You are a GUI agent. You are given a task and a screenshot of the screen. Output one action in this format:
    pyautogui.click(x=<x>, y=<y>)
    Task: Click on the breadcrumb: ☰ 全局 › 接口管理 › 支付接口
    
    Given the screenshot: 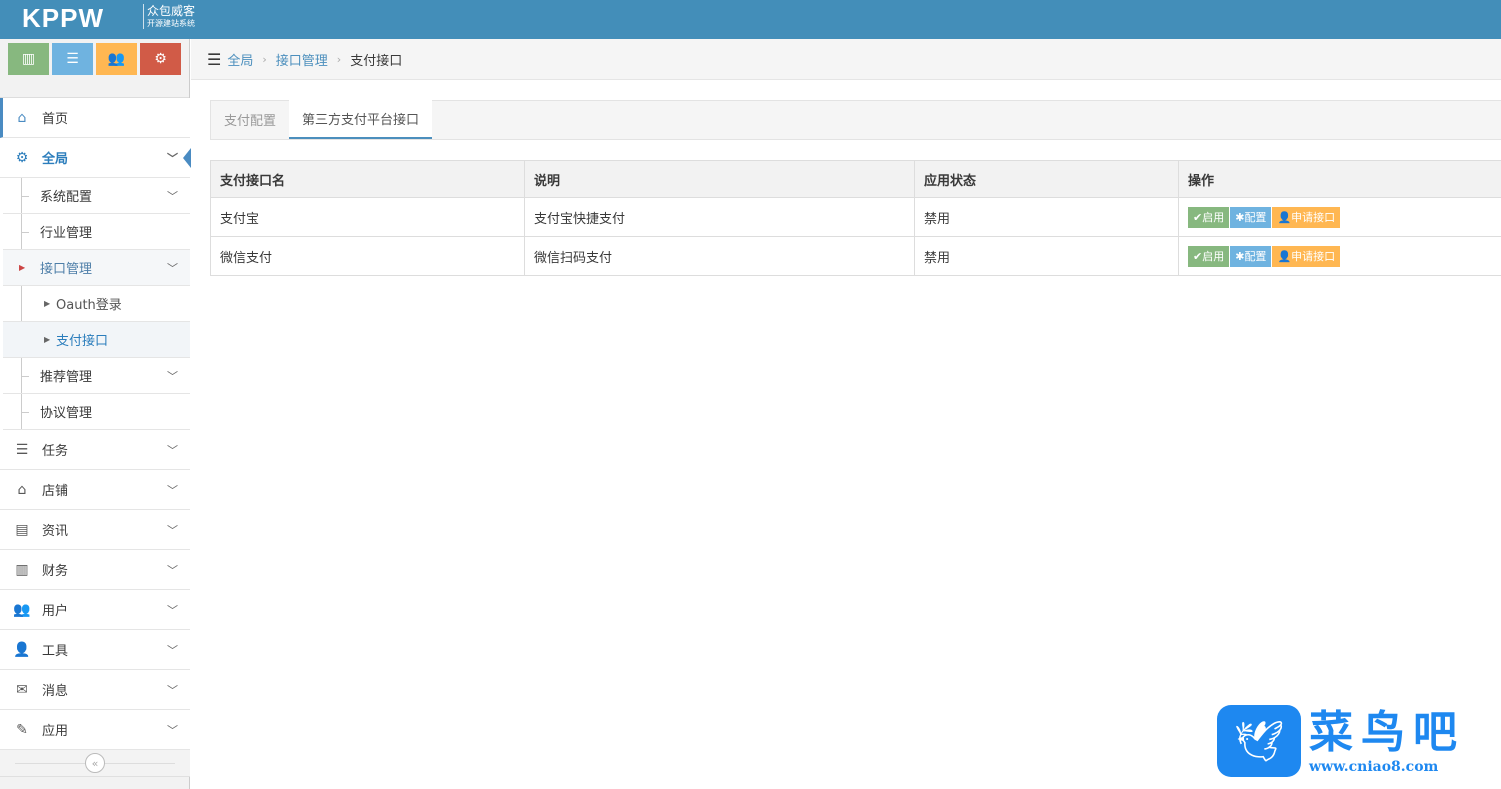 What is the action you would take?
    pyautogui.click(x=846, y=59)
    